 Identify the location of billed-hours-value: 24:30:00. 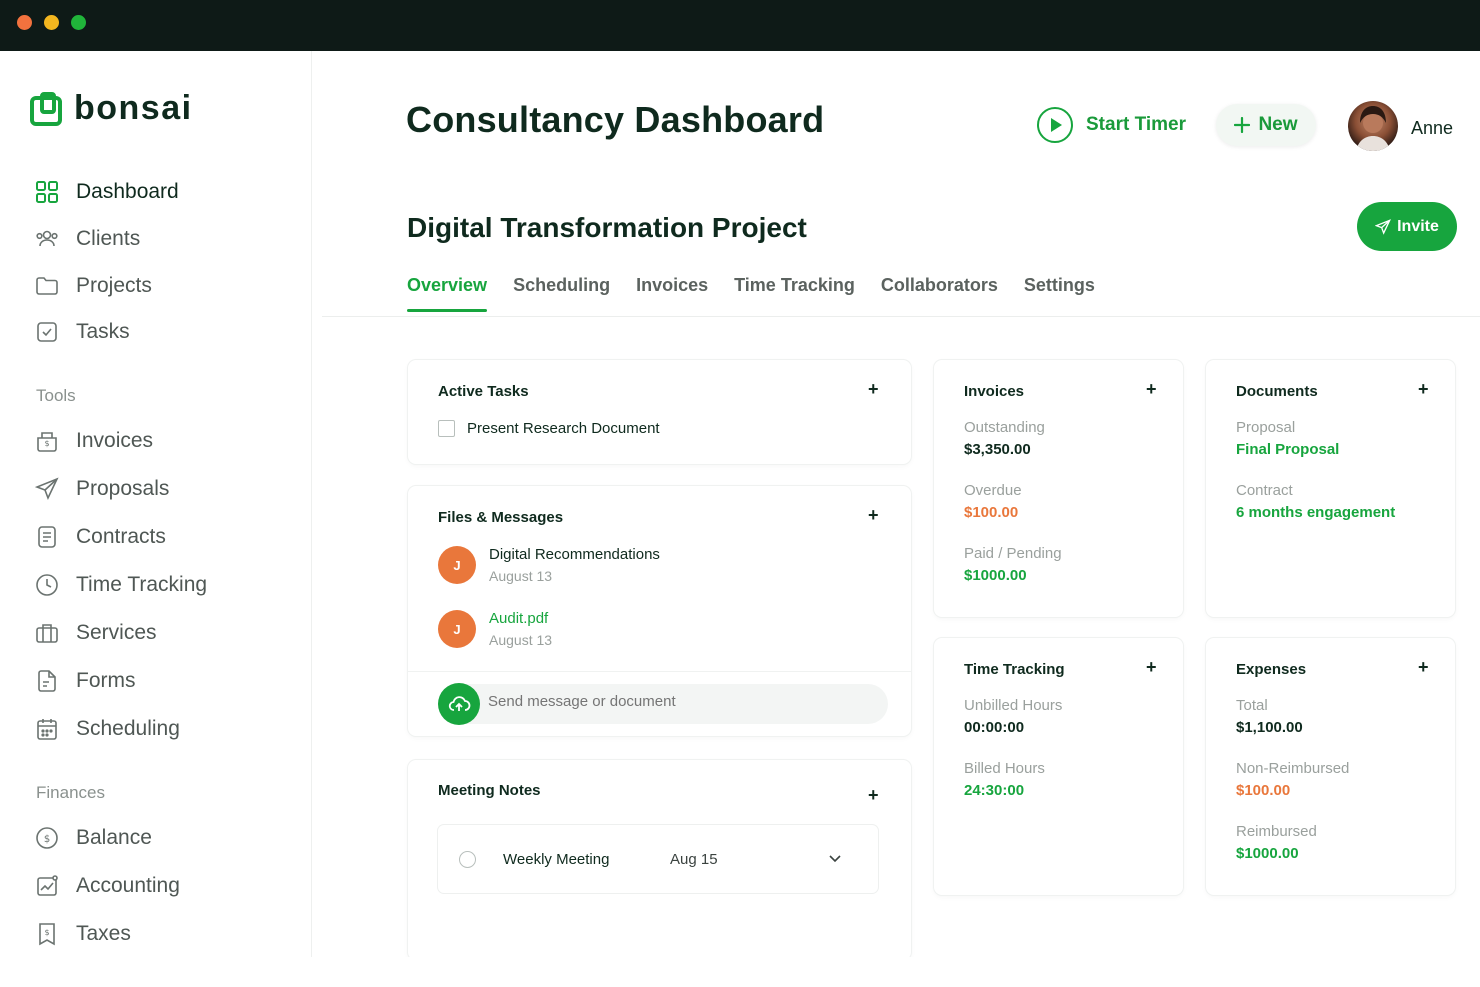
(994, 790).